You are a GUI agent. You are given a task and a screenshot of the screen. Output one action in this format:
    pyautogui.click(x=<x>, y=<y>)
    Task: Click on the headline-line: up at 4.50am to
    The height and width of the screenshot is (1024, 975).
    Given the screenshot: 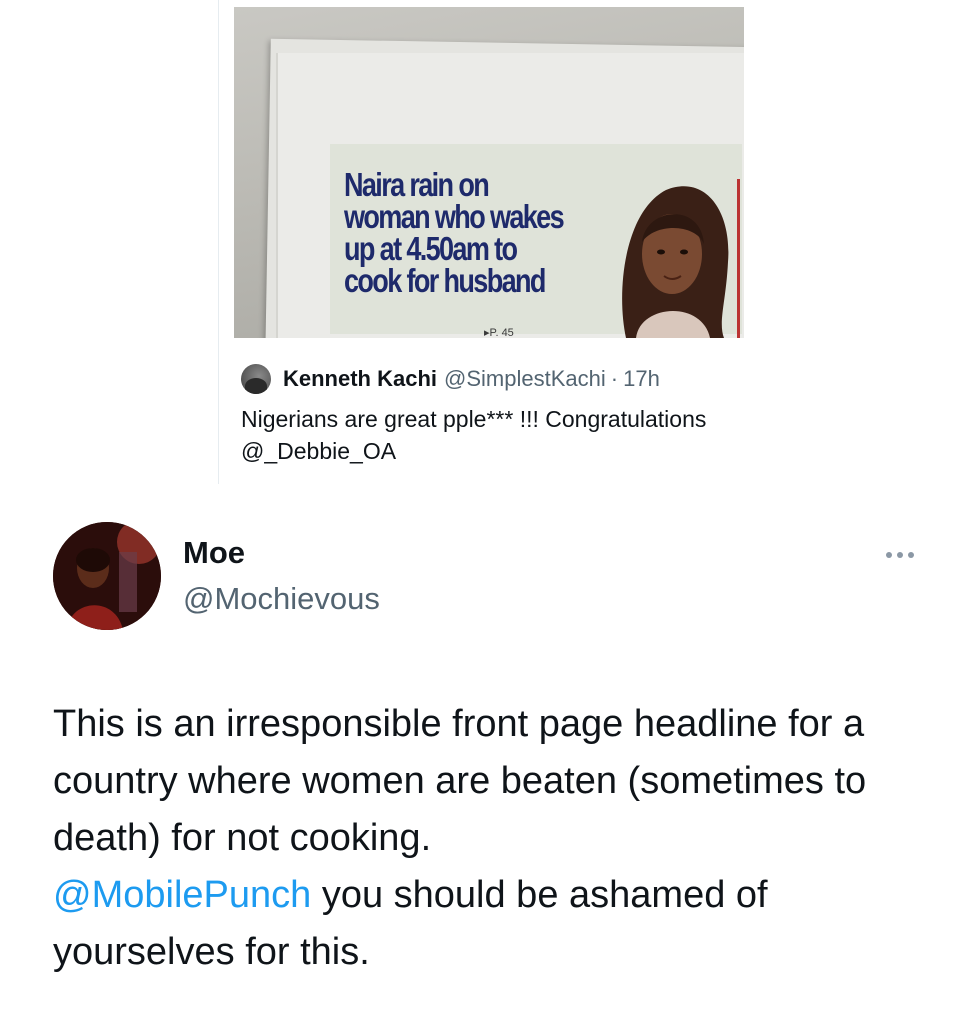 What is the action you would take?
    pyautogui.click(x=431, y=248)
    